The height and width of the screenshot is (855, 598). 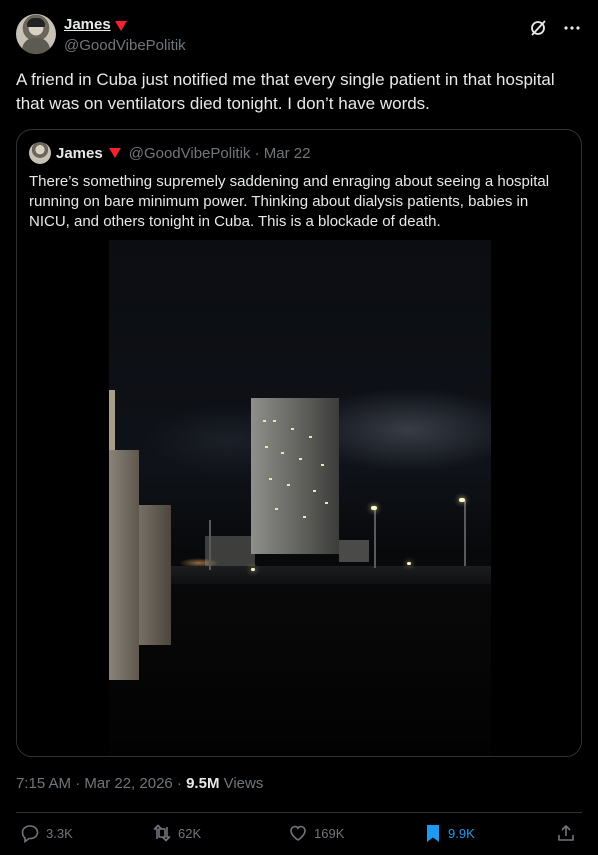 I want to click on quoted-author-name: James, so click(x=79, y=153).